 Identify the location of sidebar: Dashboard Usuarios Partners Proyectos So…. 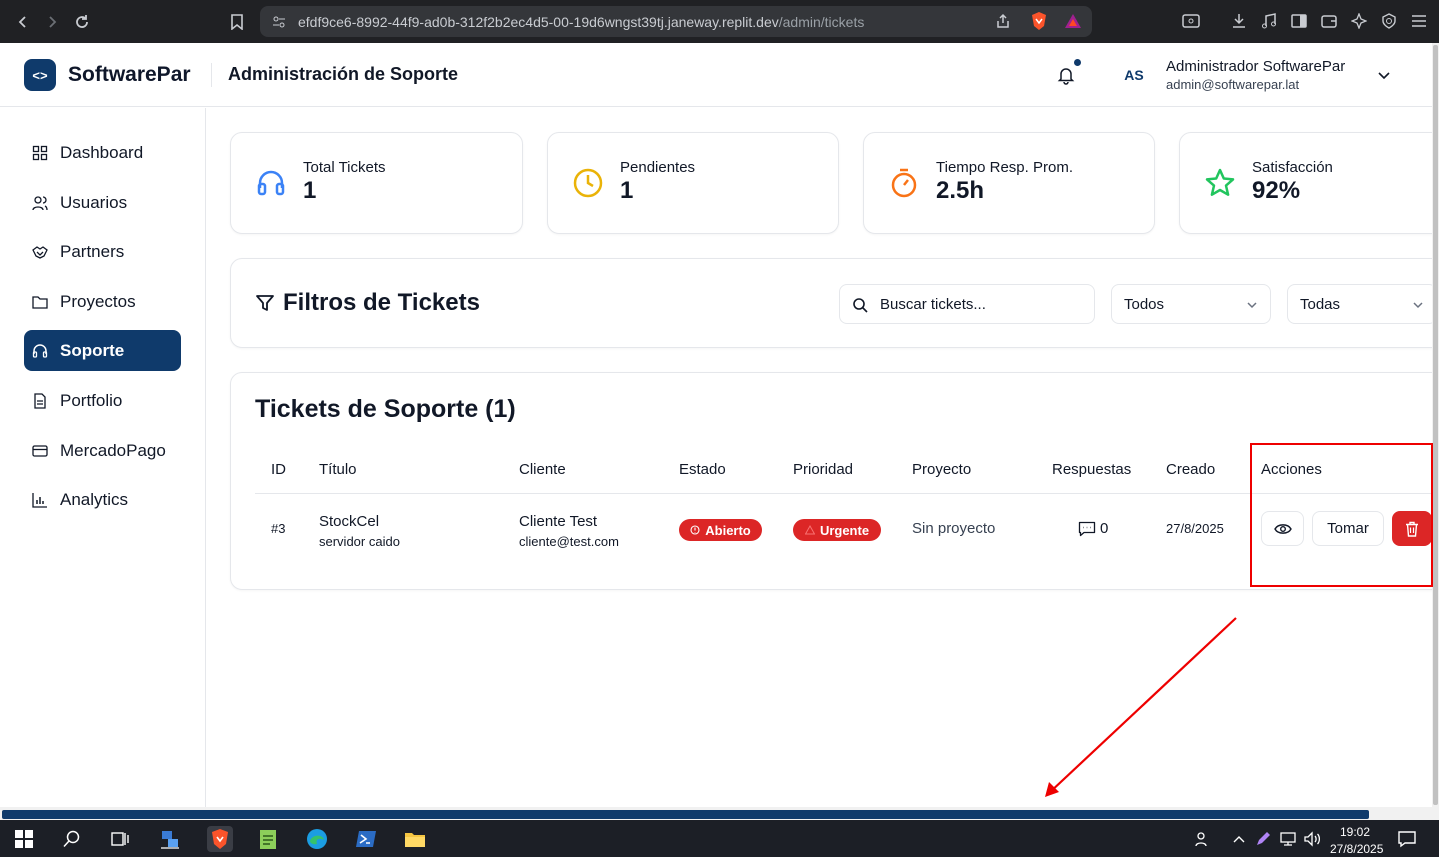
(103, 457).